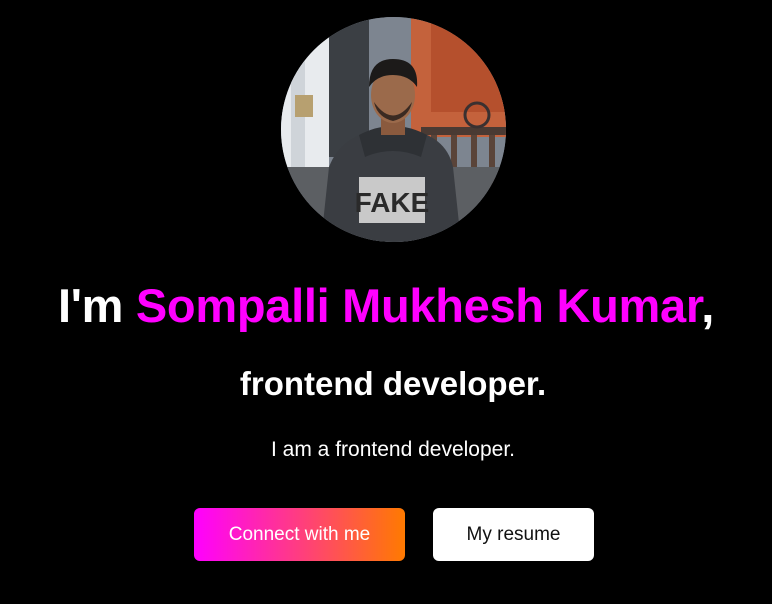 Image resolution: width=772 pixels, height=604 pixels. I want to click on profile-avatar: FAKE, so click(393, 129).